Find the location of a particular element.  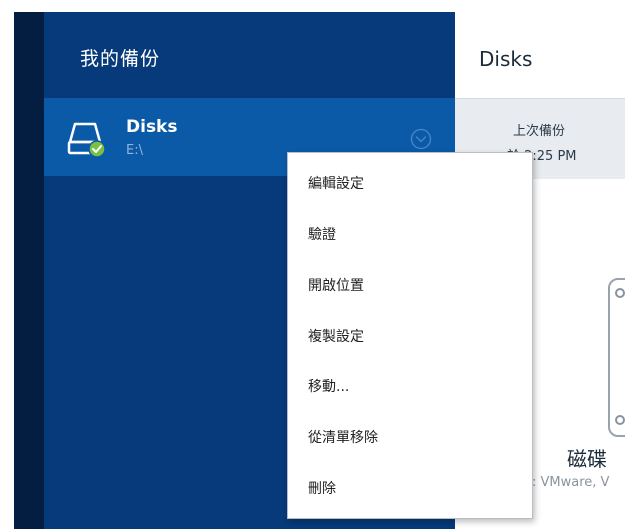

hard-disk-icon is located at coordinates (616, 357).